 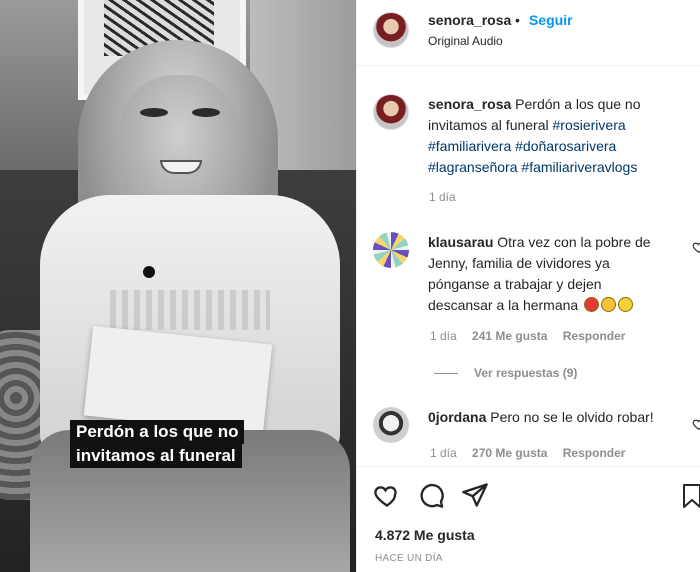 I want to click on caption-username: senora_rosa, so click(x=469, y=104).